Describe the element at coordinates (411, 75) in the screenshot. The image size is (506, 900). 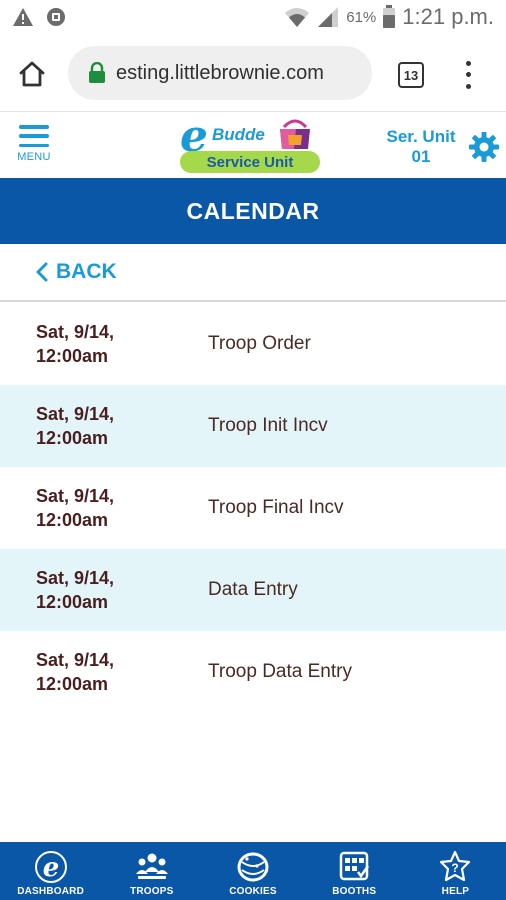
I see `tab-switcher-button: 13` at that location.